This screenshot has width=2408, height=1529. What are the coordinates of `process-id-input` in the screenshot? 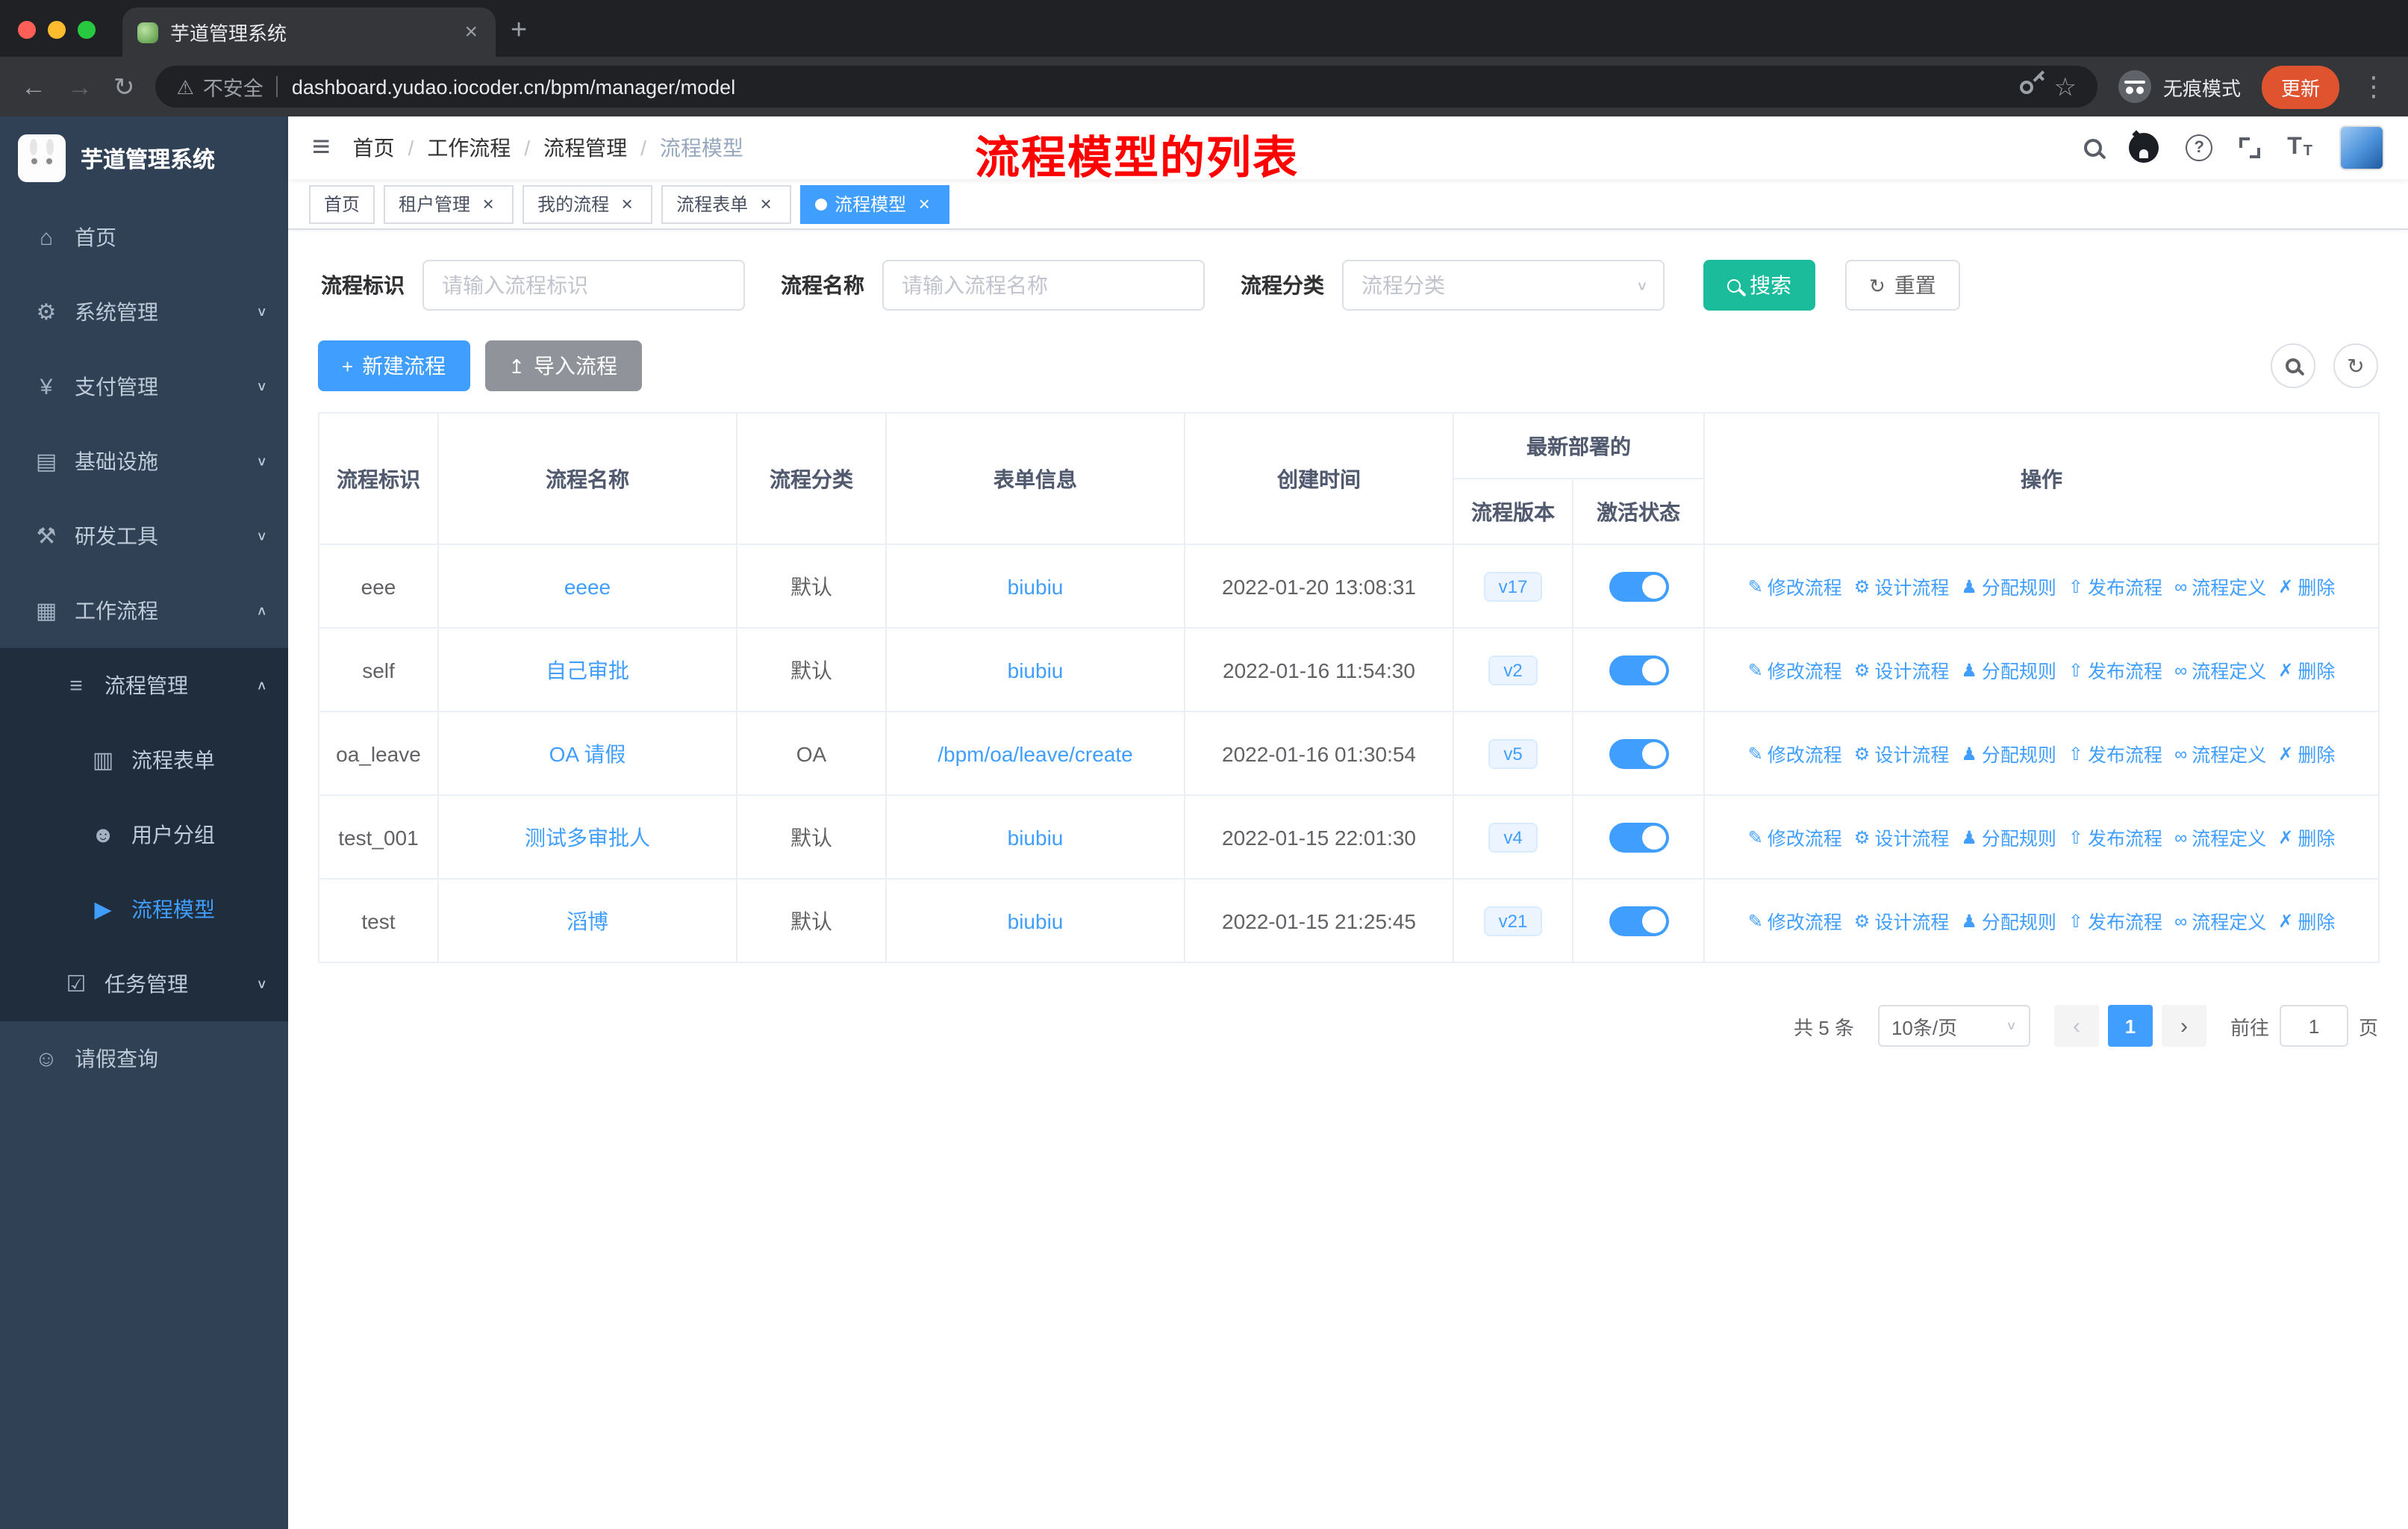 It's located at (583, 285).